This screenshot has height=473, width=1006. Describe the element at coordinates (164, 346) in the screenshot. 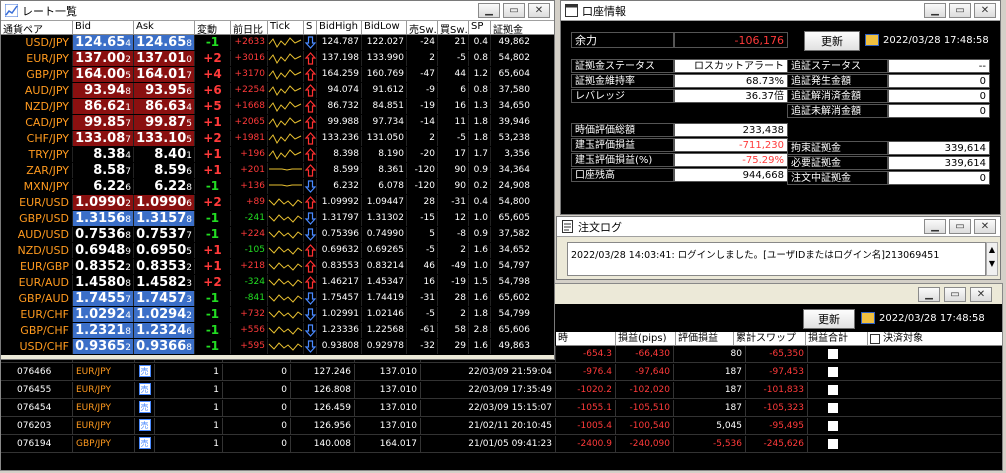

I see `ask-price: 0.93668` at that location.